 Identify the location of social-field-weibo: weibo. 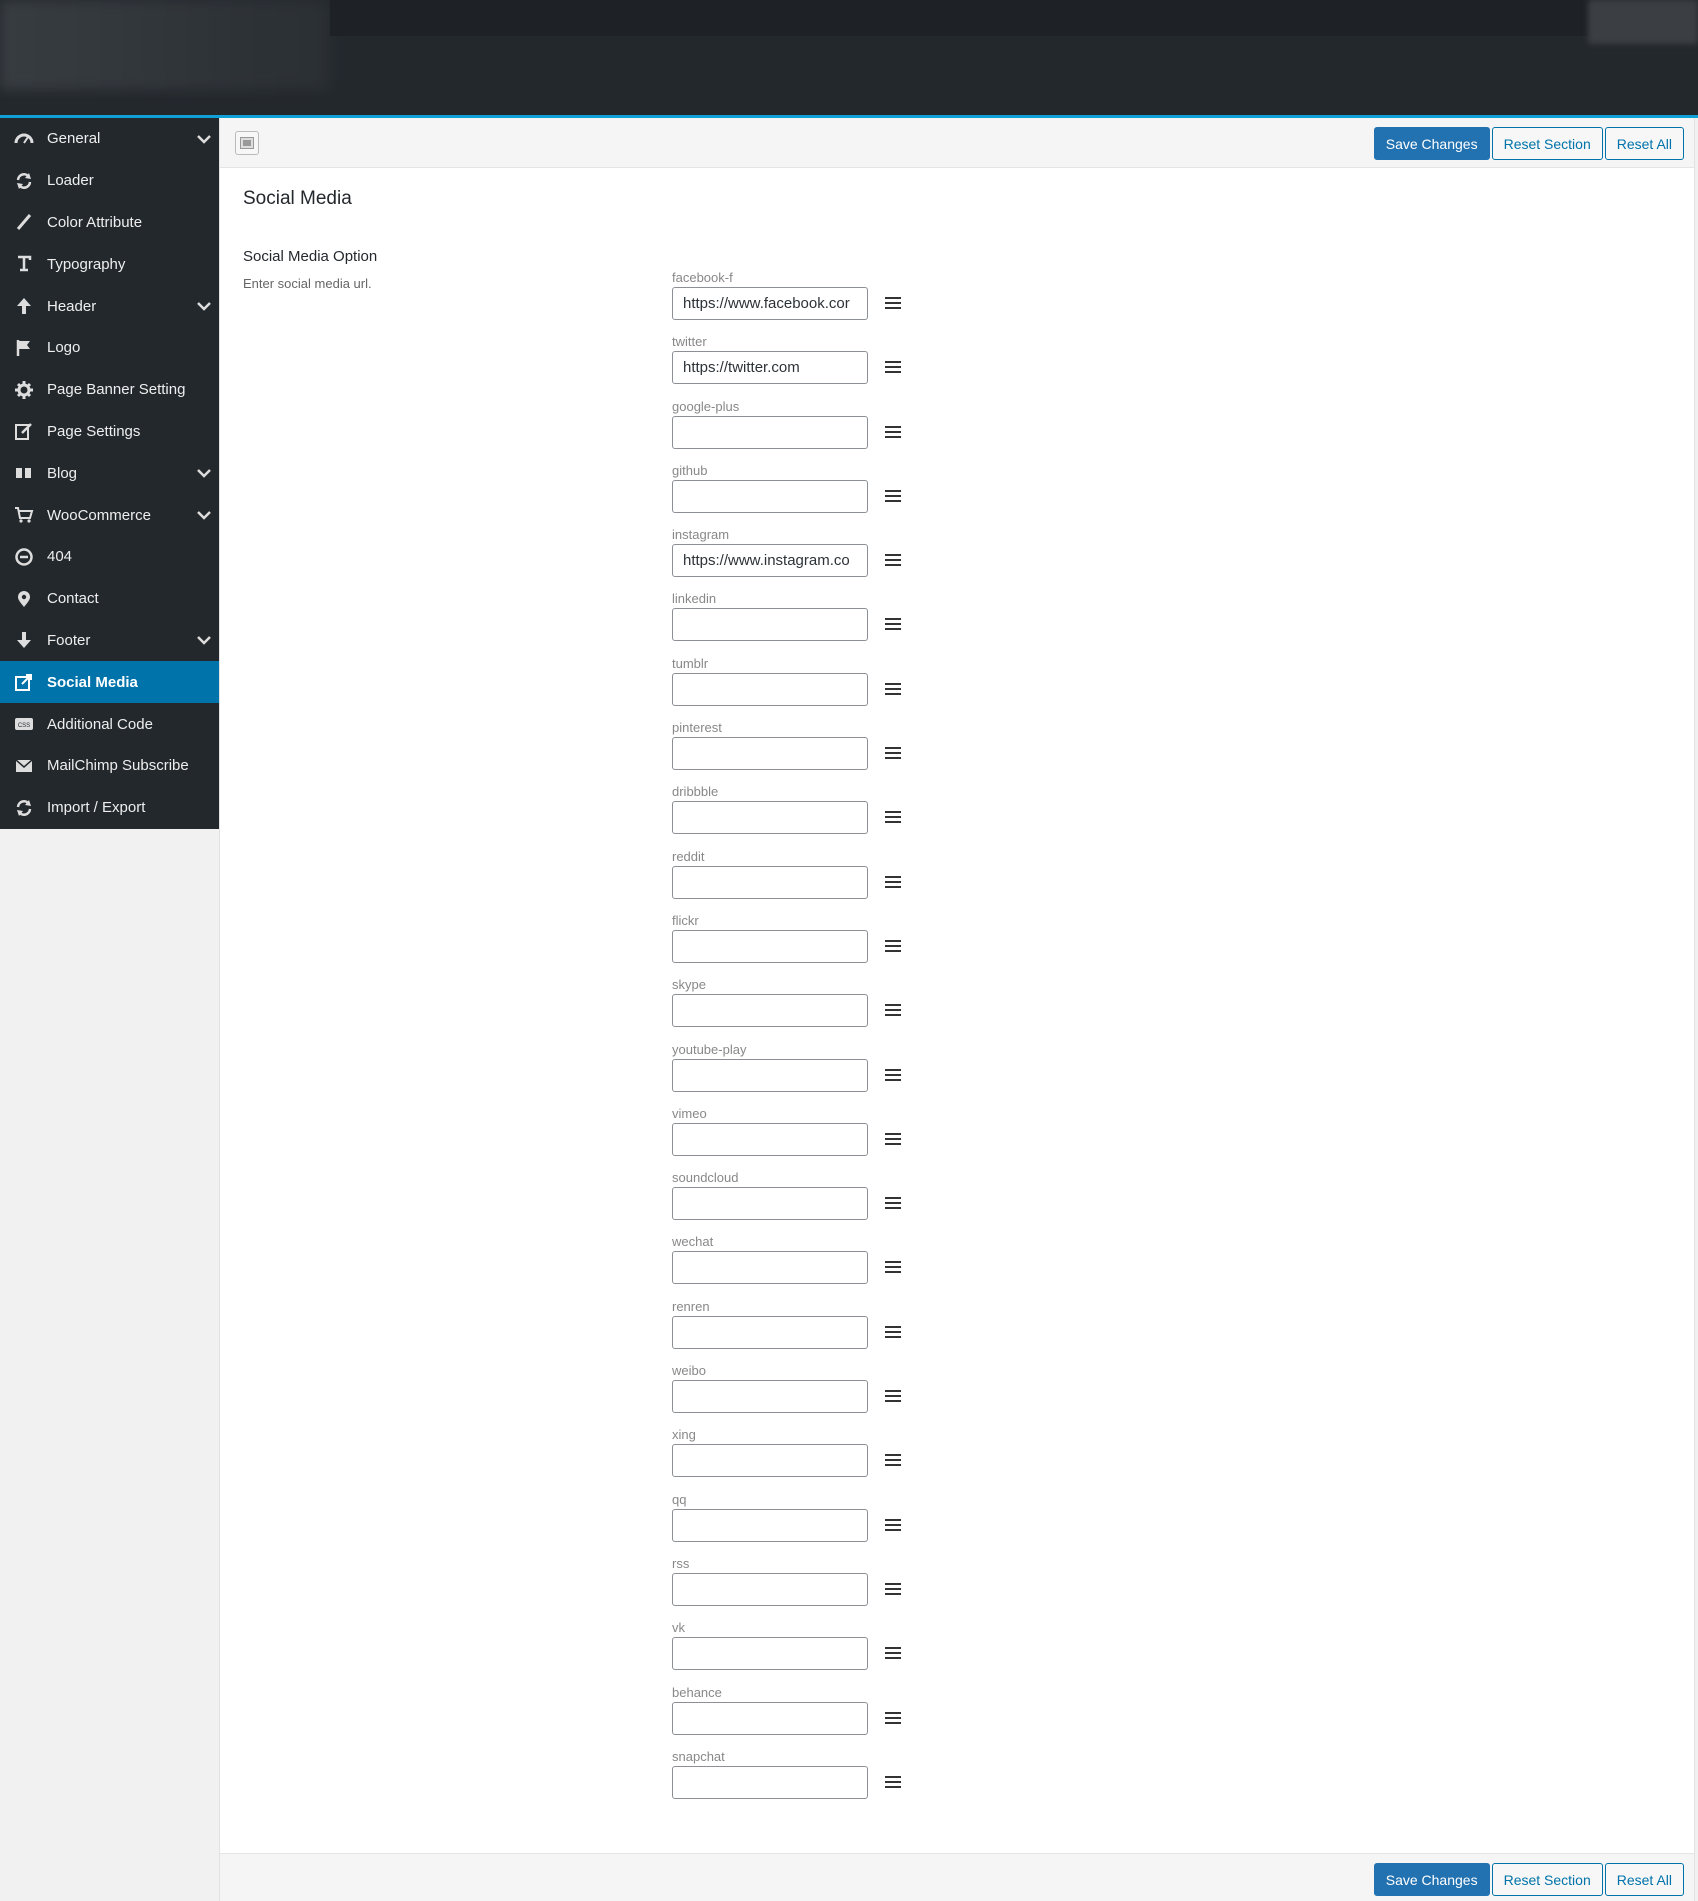
(802, 1395).